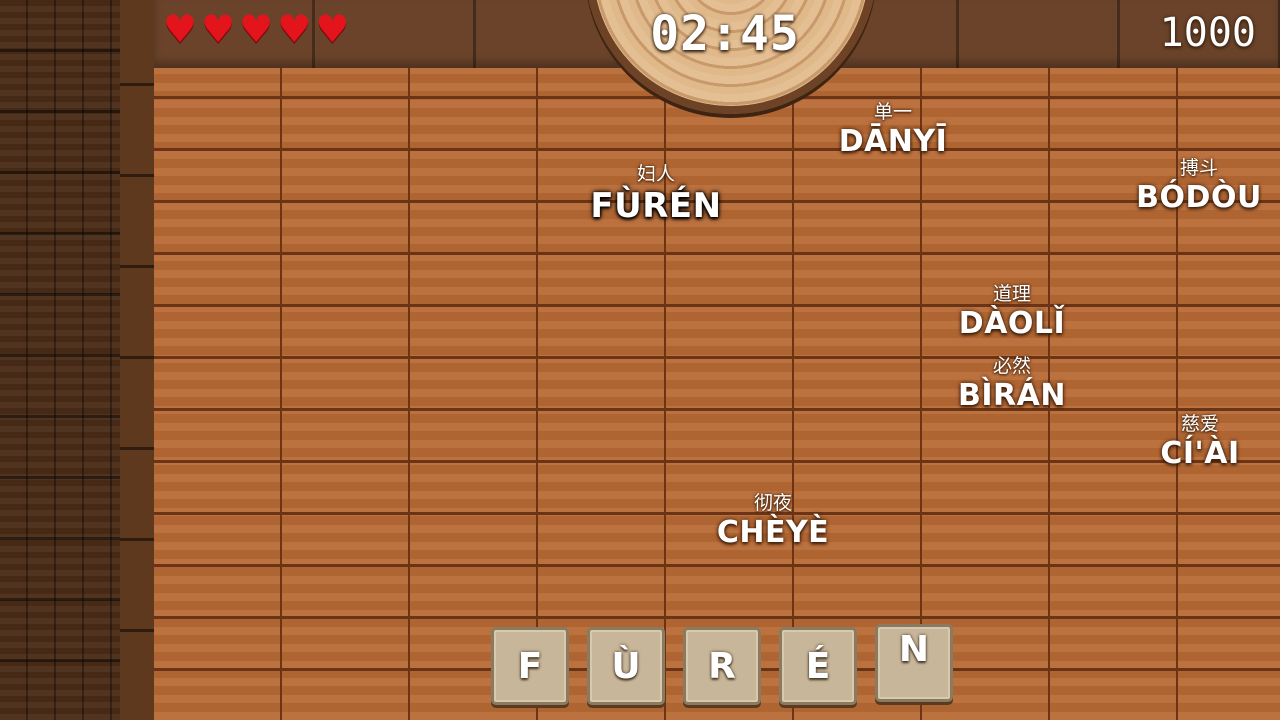  What do you see at coordinates (772, 503) in the screenshot?
I see `word-hanzi: 彻夜` at bounding box center [772, 503].